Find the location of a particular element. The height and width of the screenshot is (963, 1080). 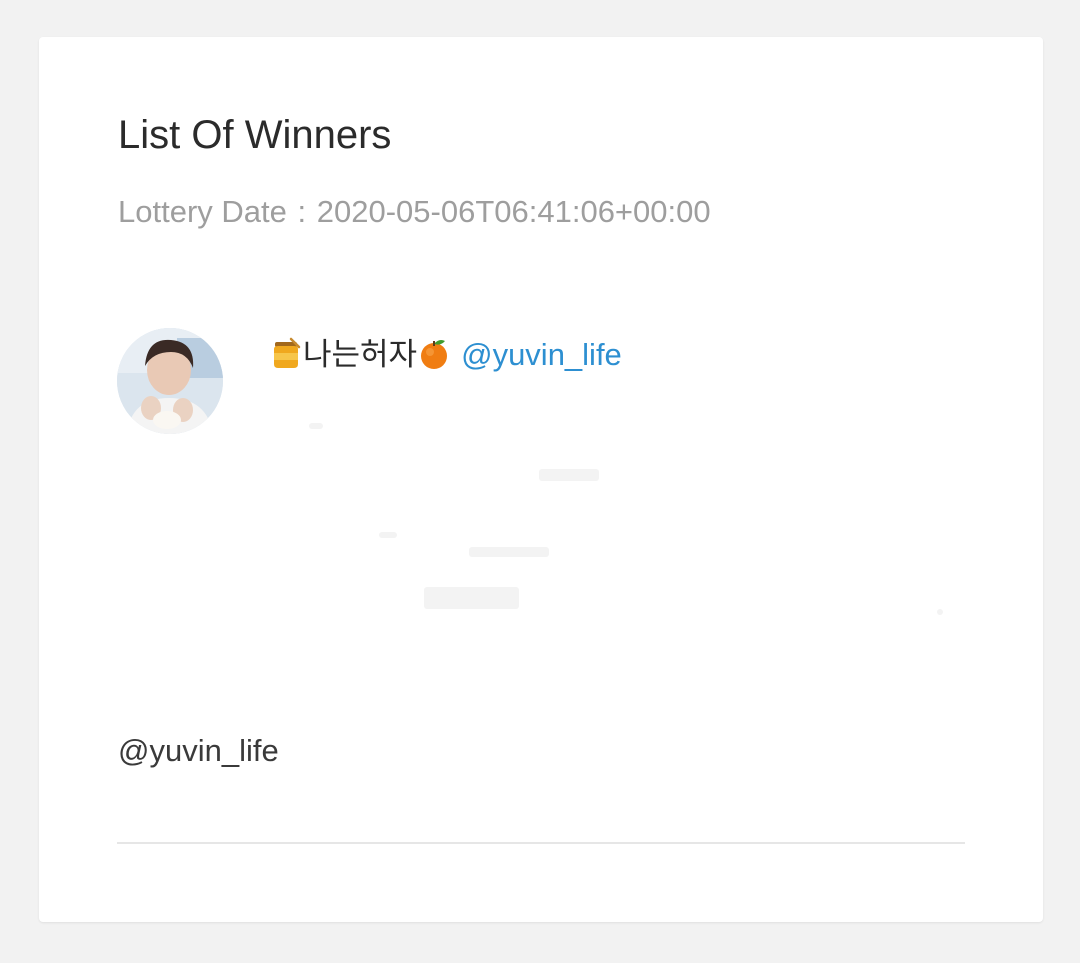

tangerine-icon is located at coordinates (434, 354).